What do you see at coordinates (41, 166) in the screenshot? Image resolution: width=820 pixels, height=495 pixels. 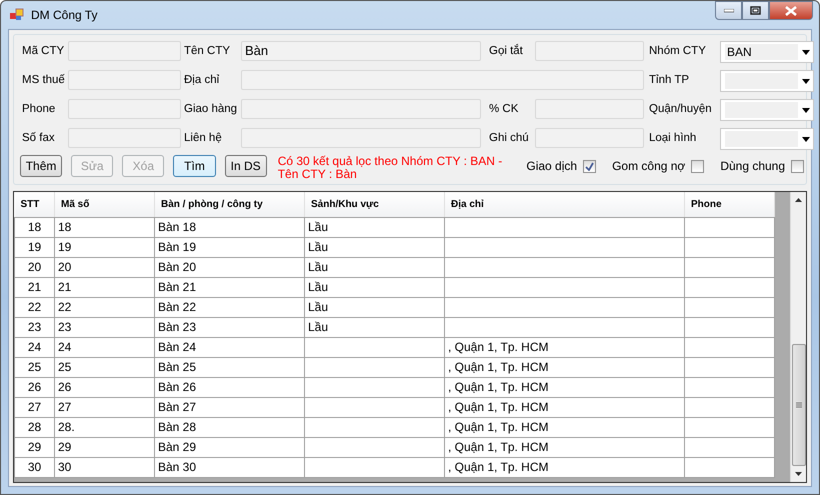 I see `button: Thêm` at bounding box center [41, 166].